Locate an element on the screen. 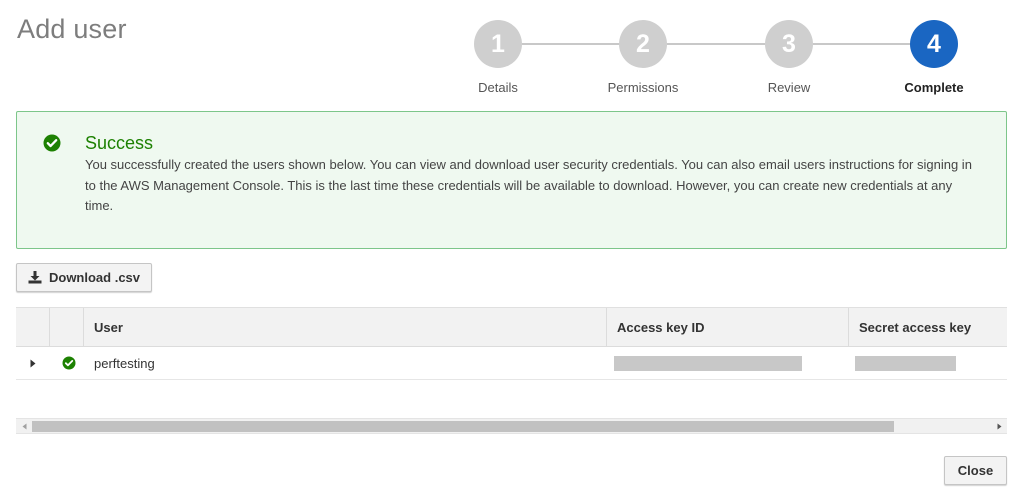  caret-right-icon is located at coordinates (33, 363).